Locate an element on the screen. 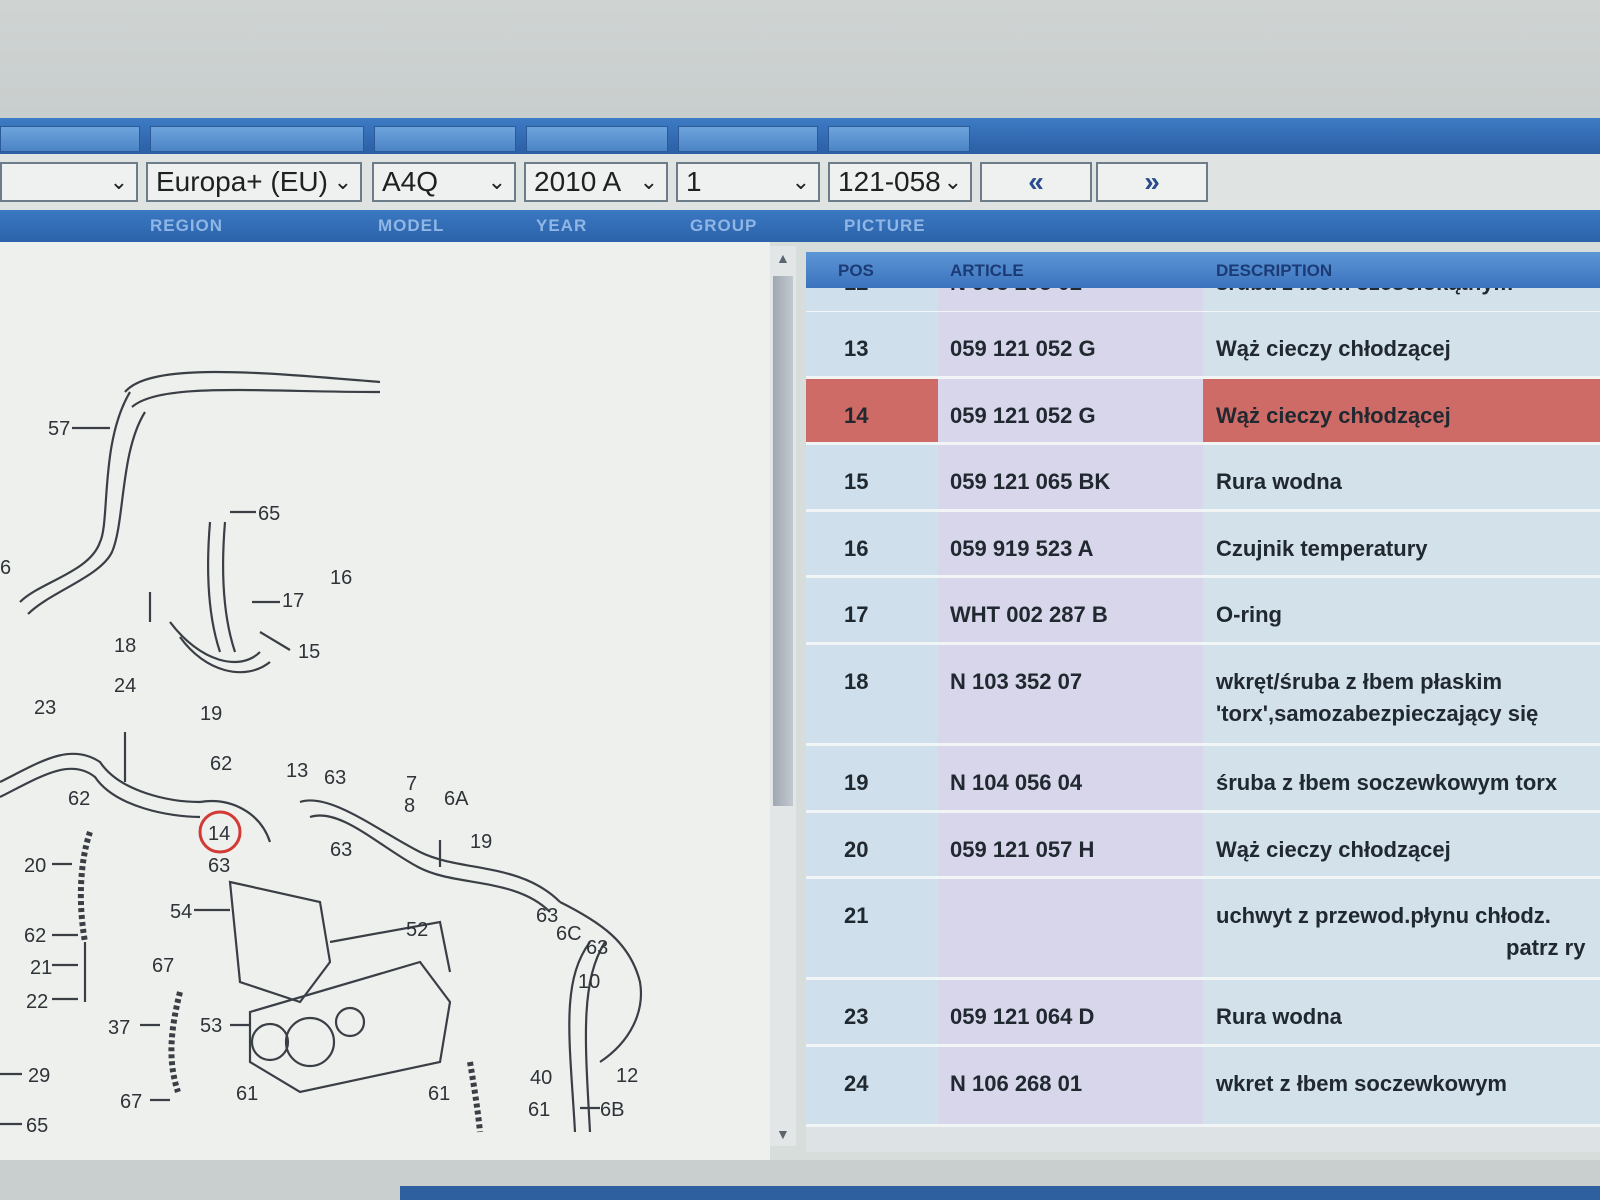  region-select: Europa+ (EU) ⌄ is located at coordinates (254, 182).